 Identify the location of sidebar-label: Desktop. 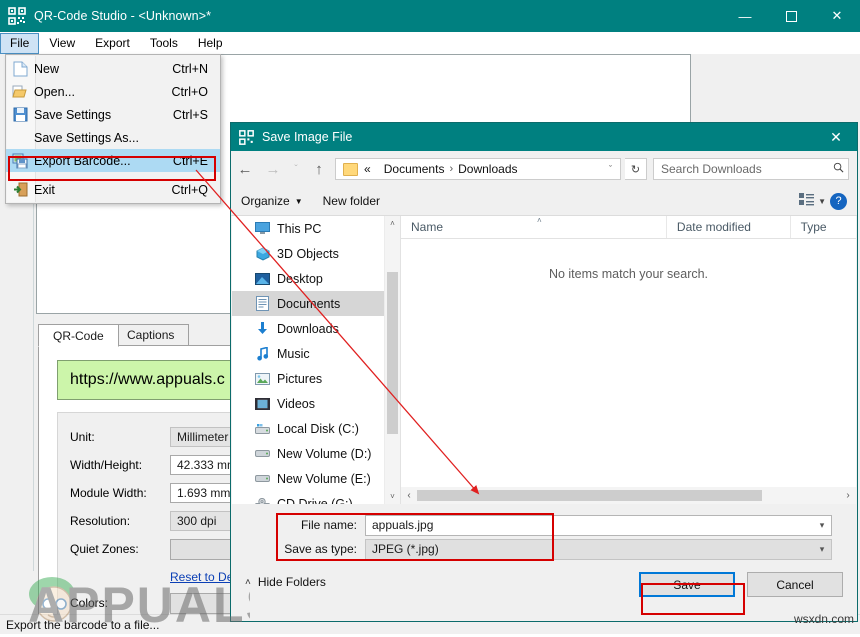
(300, 278).